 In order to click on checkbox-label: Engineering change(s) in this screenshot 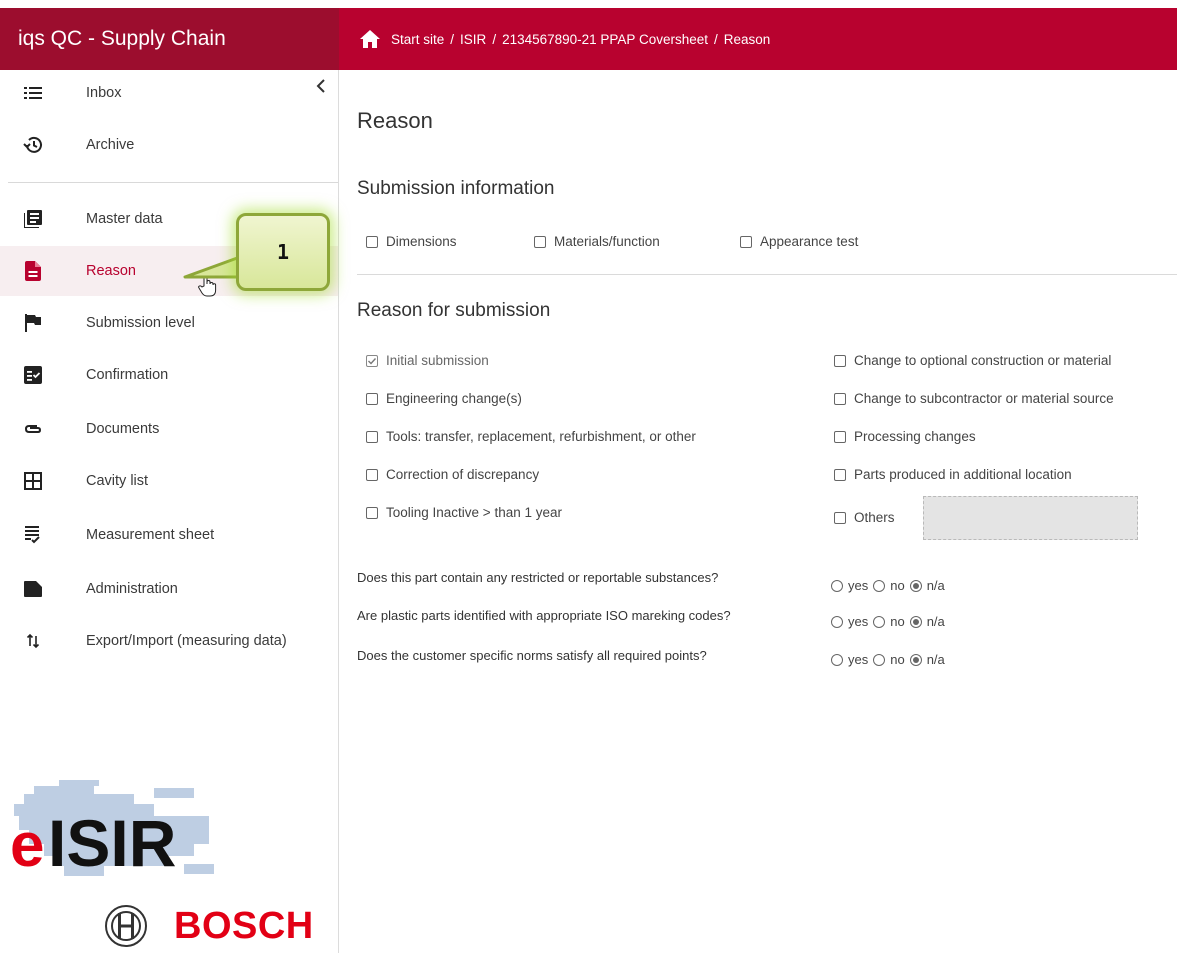, I will do `click(454, 398)`.